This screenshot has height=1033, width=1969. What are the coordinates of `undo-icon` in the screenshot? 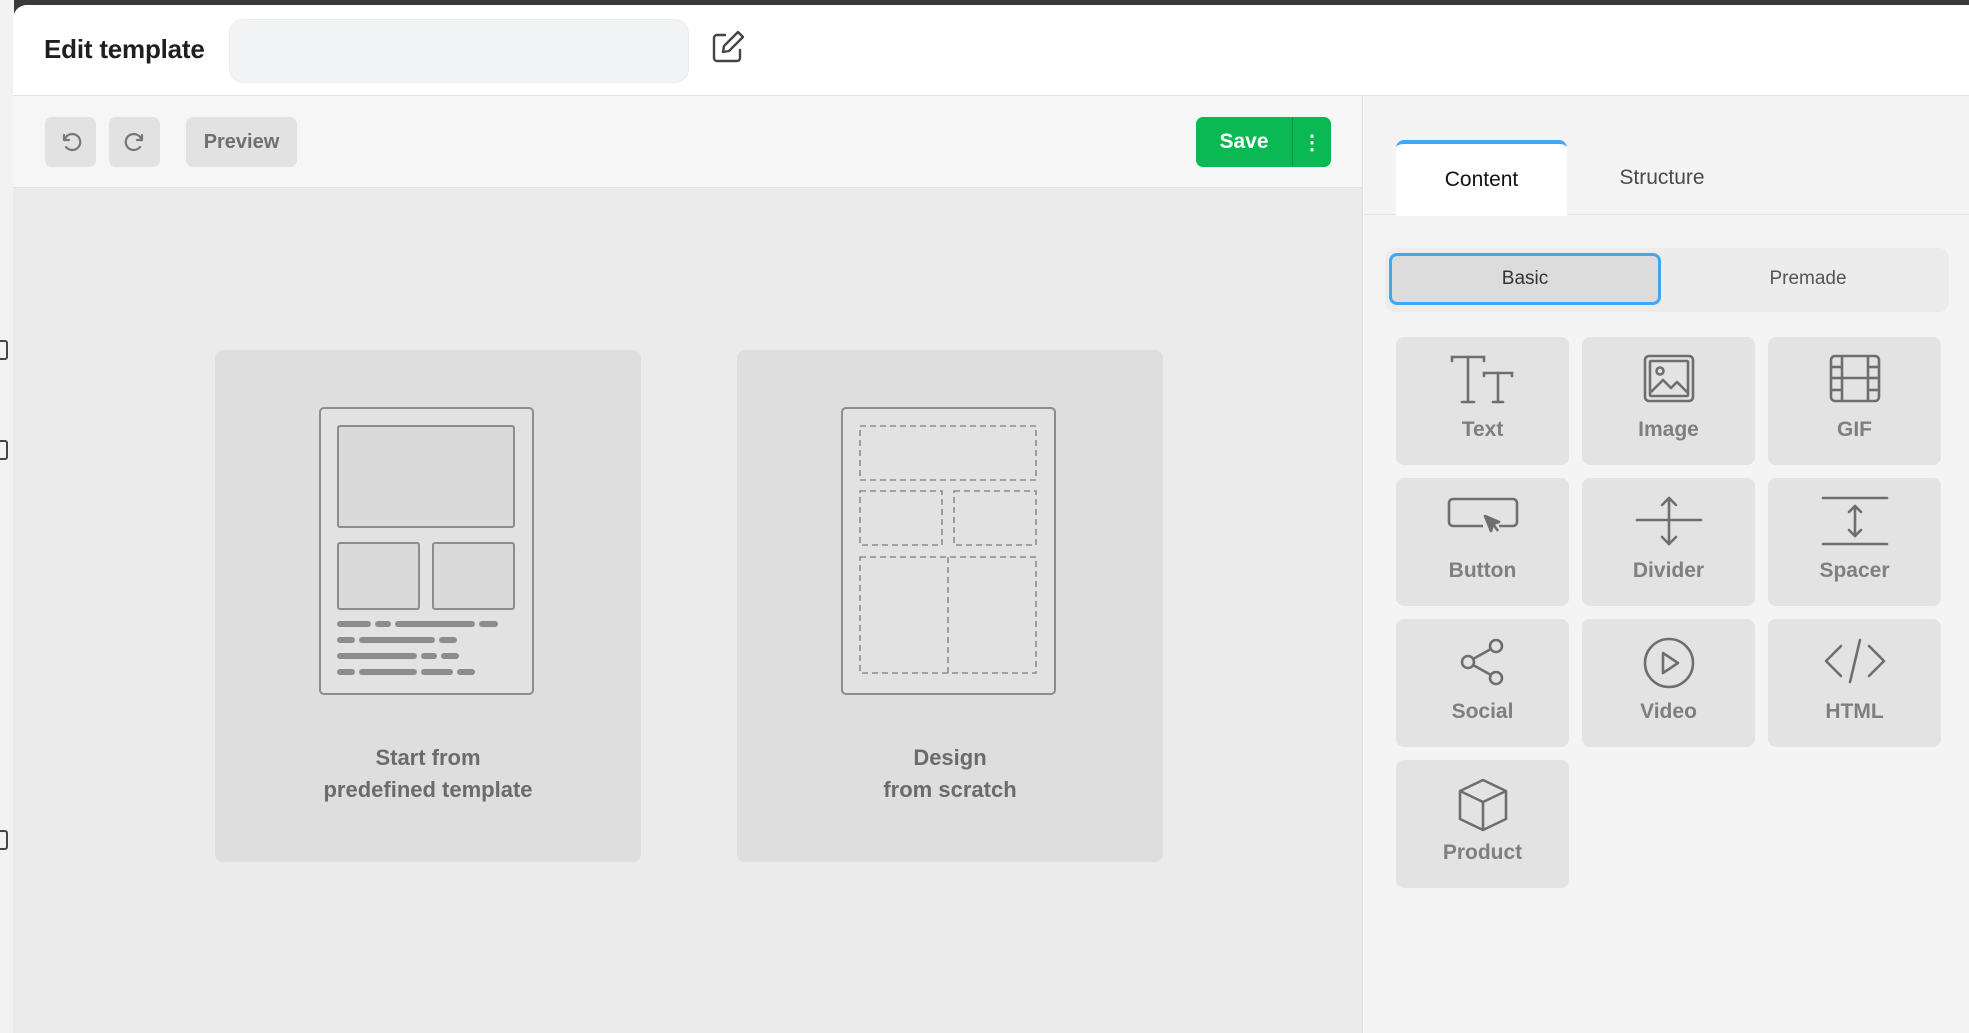 It's located at (71, 142).